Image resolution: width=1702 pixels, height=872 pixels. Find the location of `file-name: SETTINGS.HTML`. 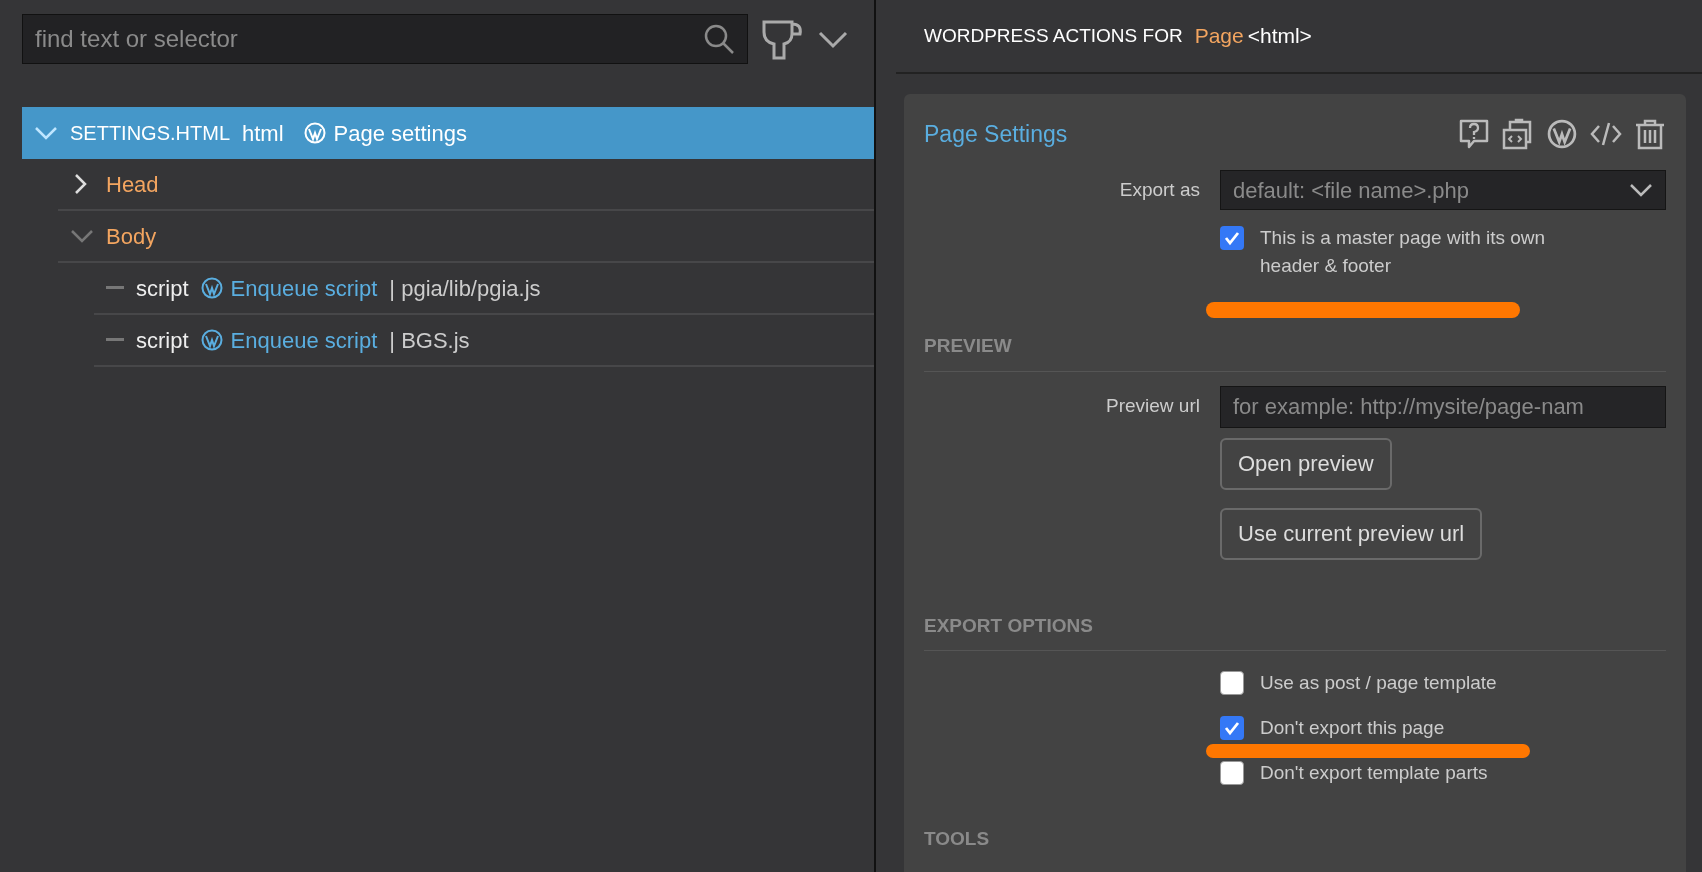

file-name: SETTINGS.HTML is located at coordinates (150, 133).